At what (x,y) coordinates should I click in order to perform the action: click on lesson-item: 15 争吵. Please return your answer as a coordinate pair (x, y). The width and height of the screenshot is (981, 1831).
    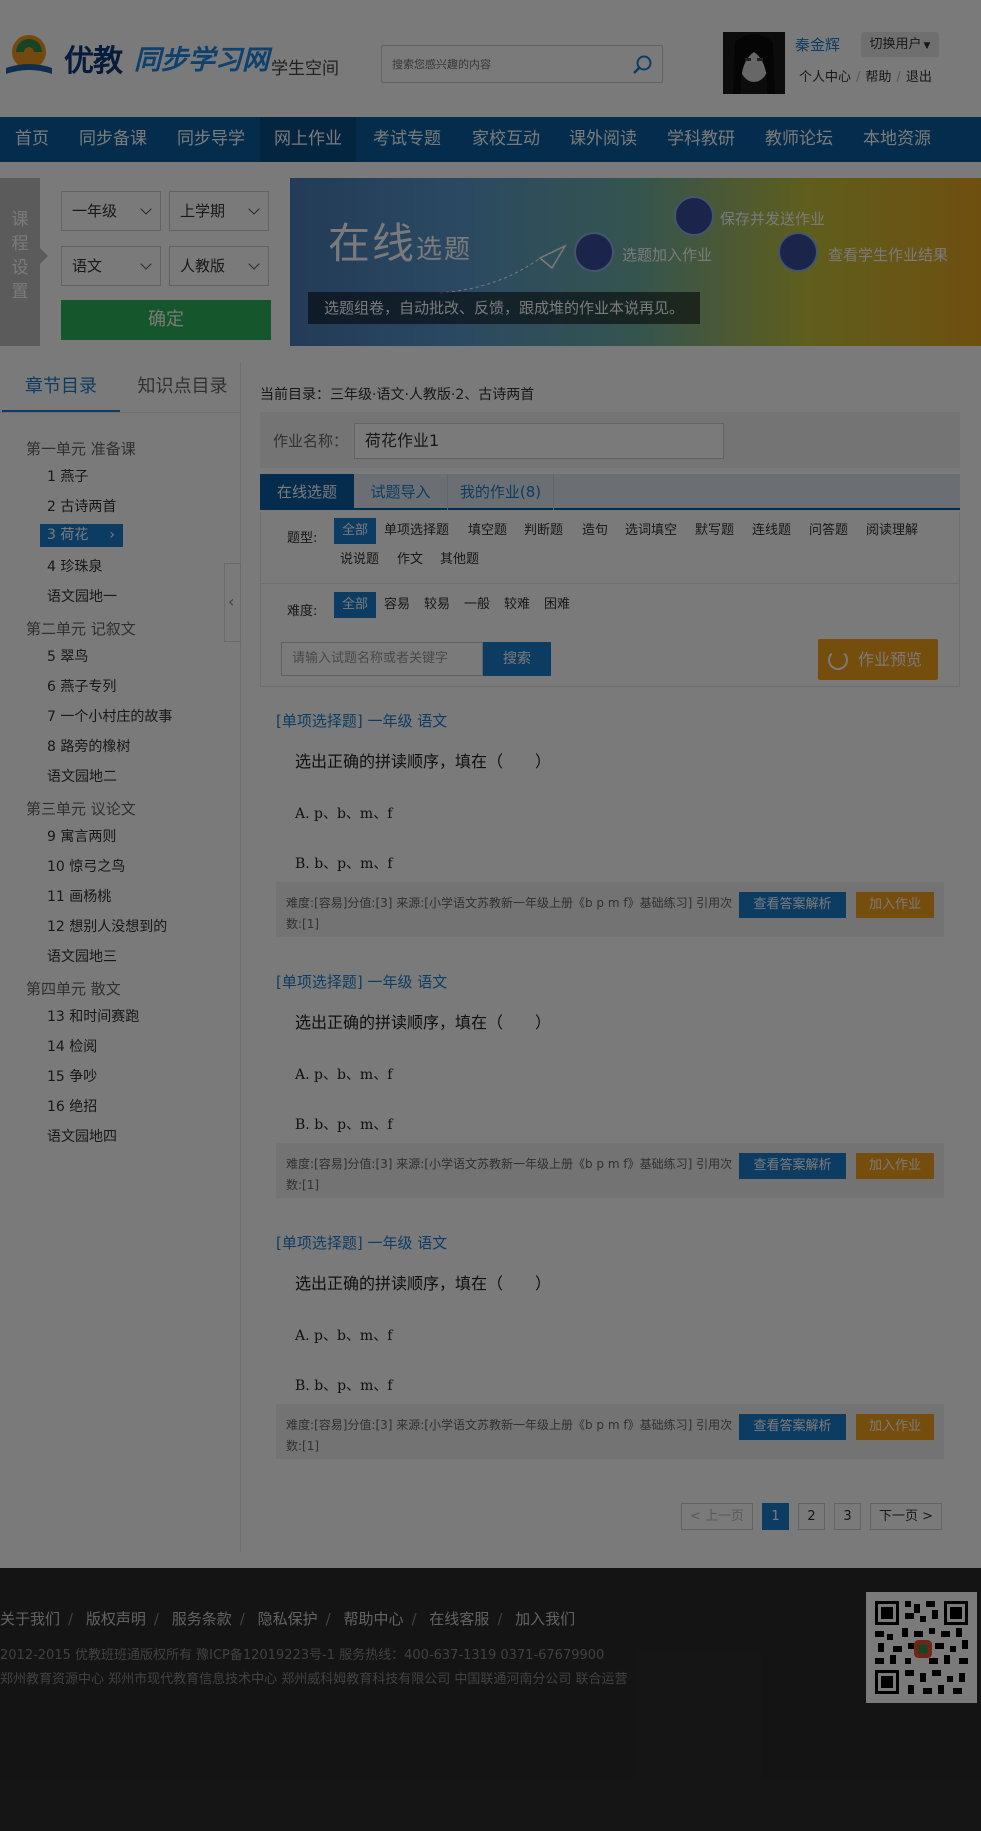
    Looking at the image, I should click on (72, 1076).